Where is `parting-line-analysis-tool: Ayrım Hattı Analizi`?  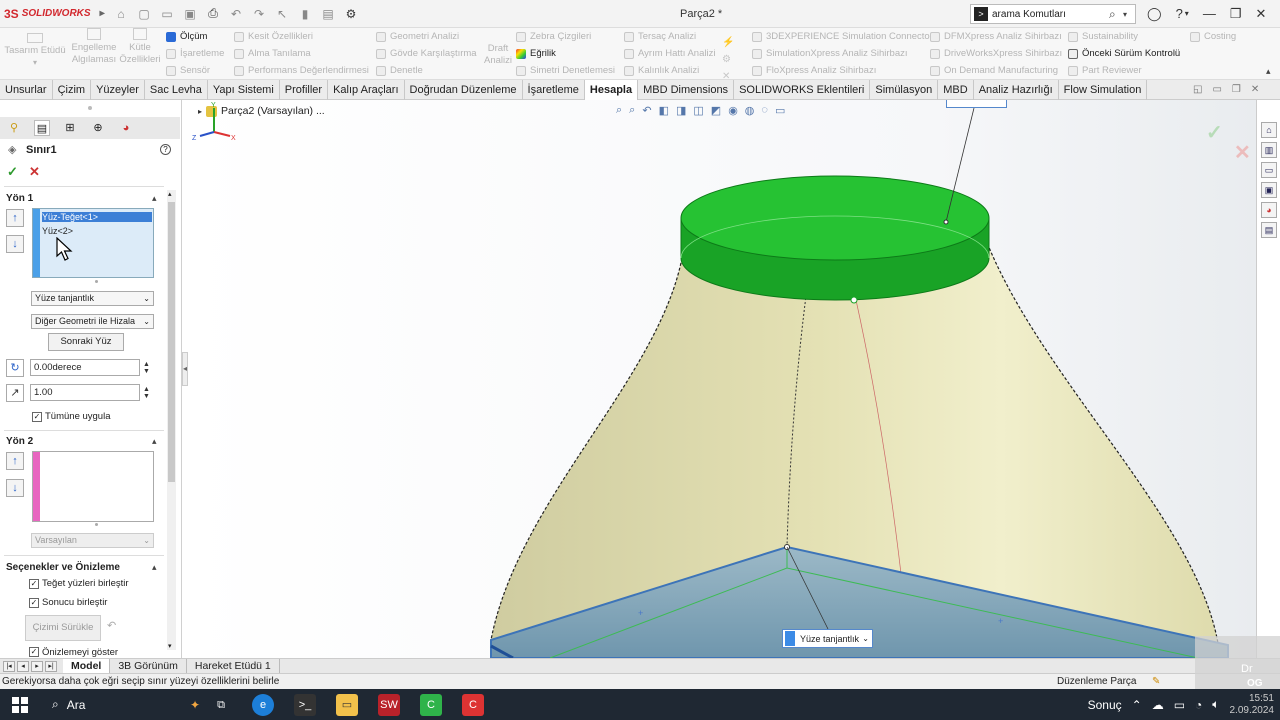 parting-line-analysis-tool: Ayrım Hattı Analizi is located at coordinates (669, 53).